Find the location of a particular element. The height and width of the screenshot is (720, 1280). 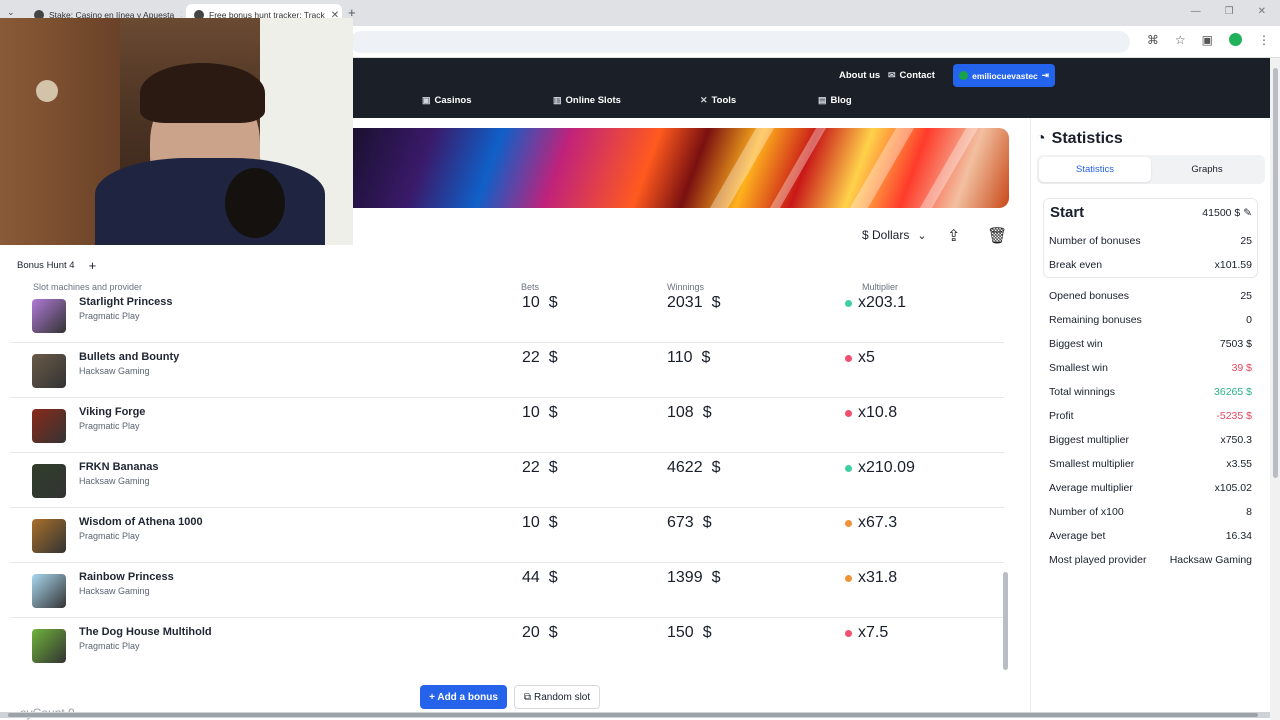

contact-link: ✉ Contact is located at coordinates (911, 75).